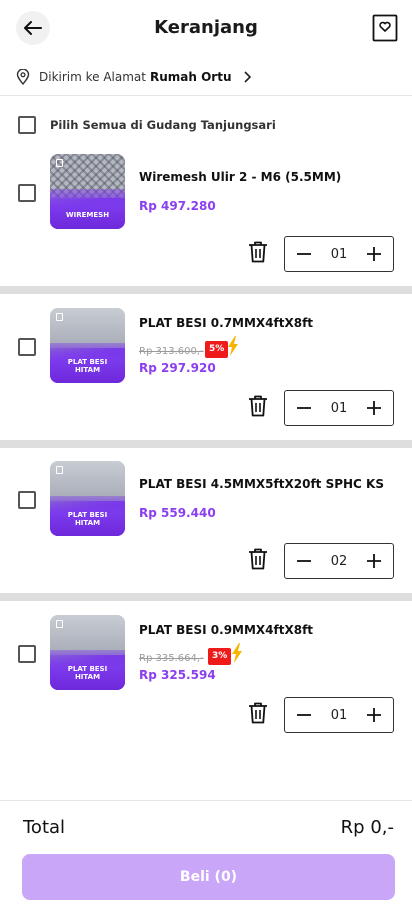  What do you see at coordinates (27, 125) in the screenshot?
I see `select-all-checkbox` at bounding box center [27, 125].